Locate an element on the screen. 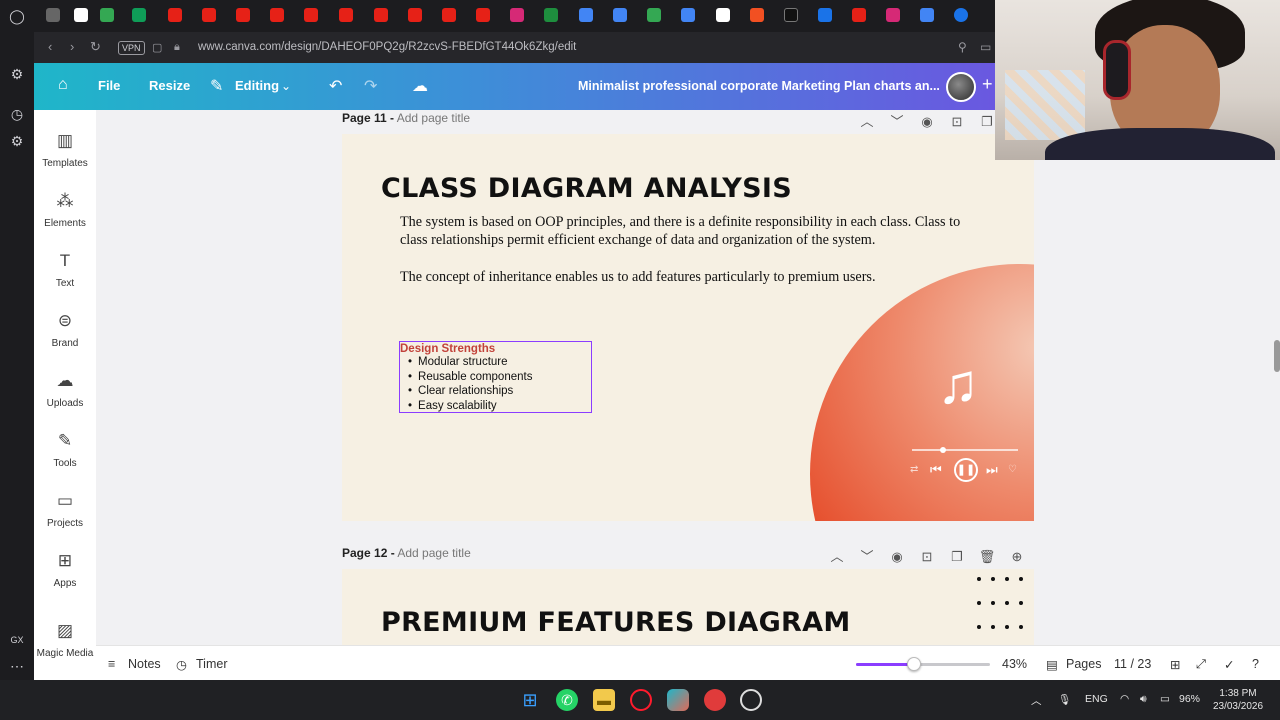 The height and width of the screenshot is (720, 1280). sidebar-item-uploads: ☁ Uploads is located at coordinates (65, 389).